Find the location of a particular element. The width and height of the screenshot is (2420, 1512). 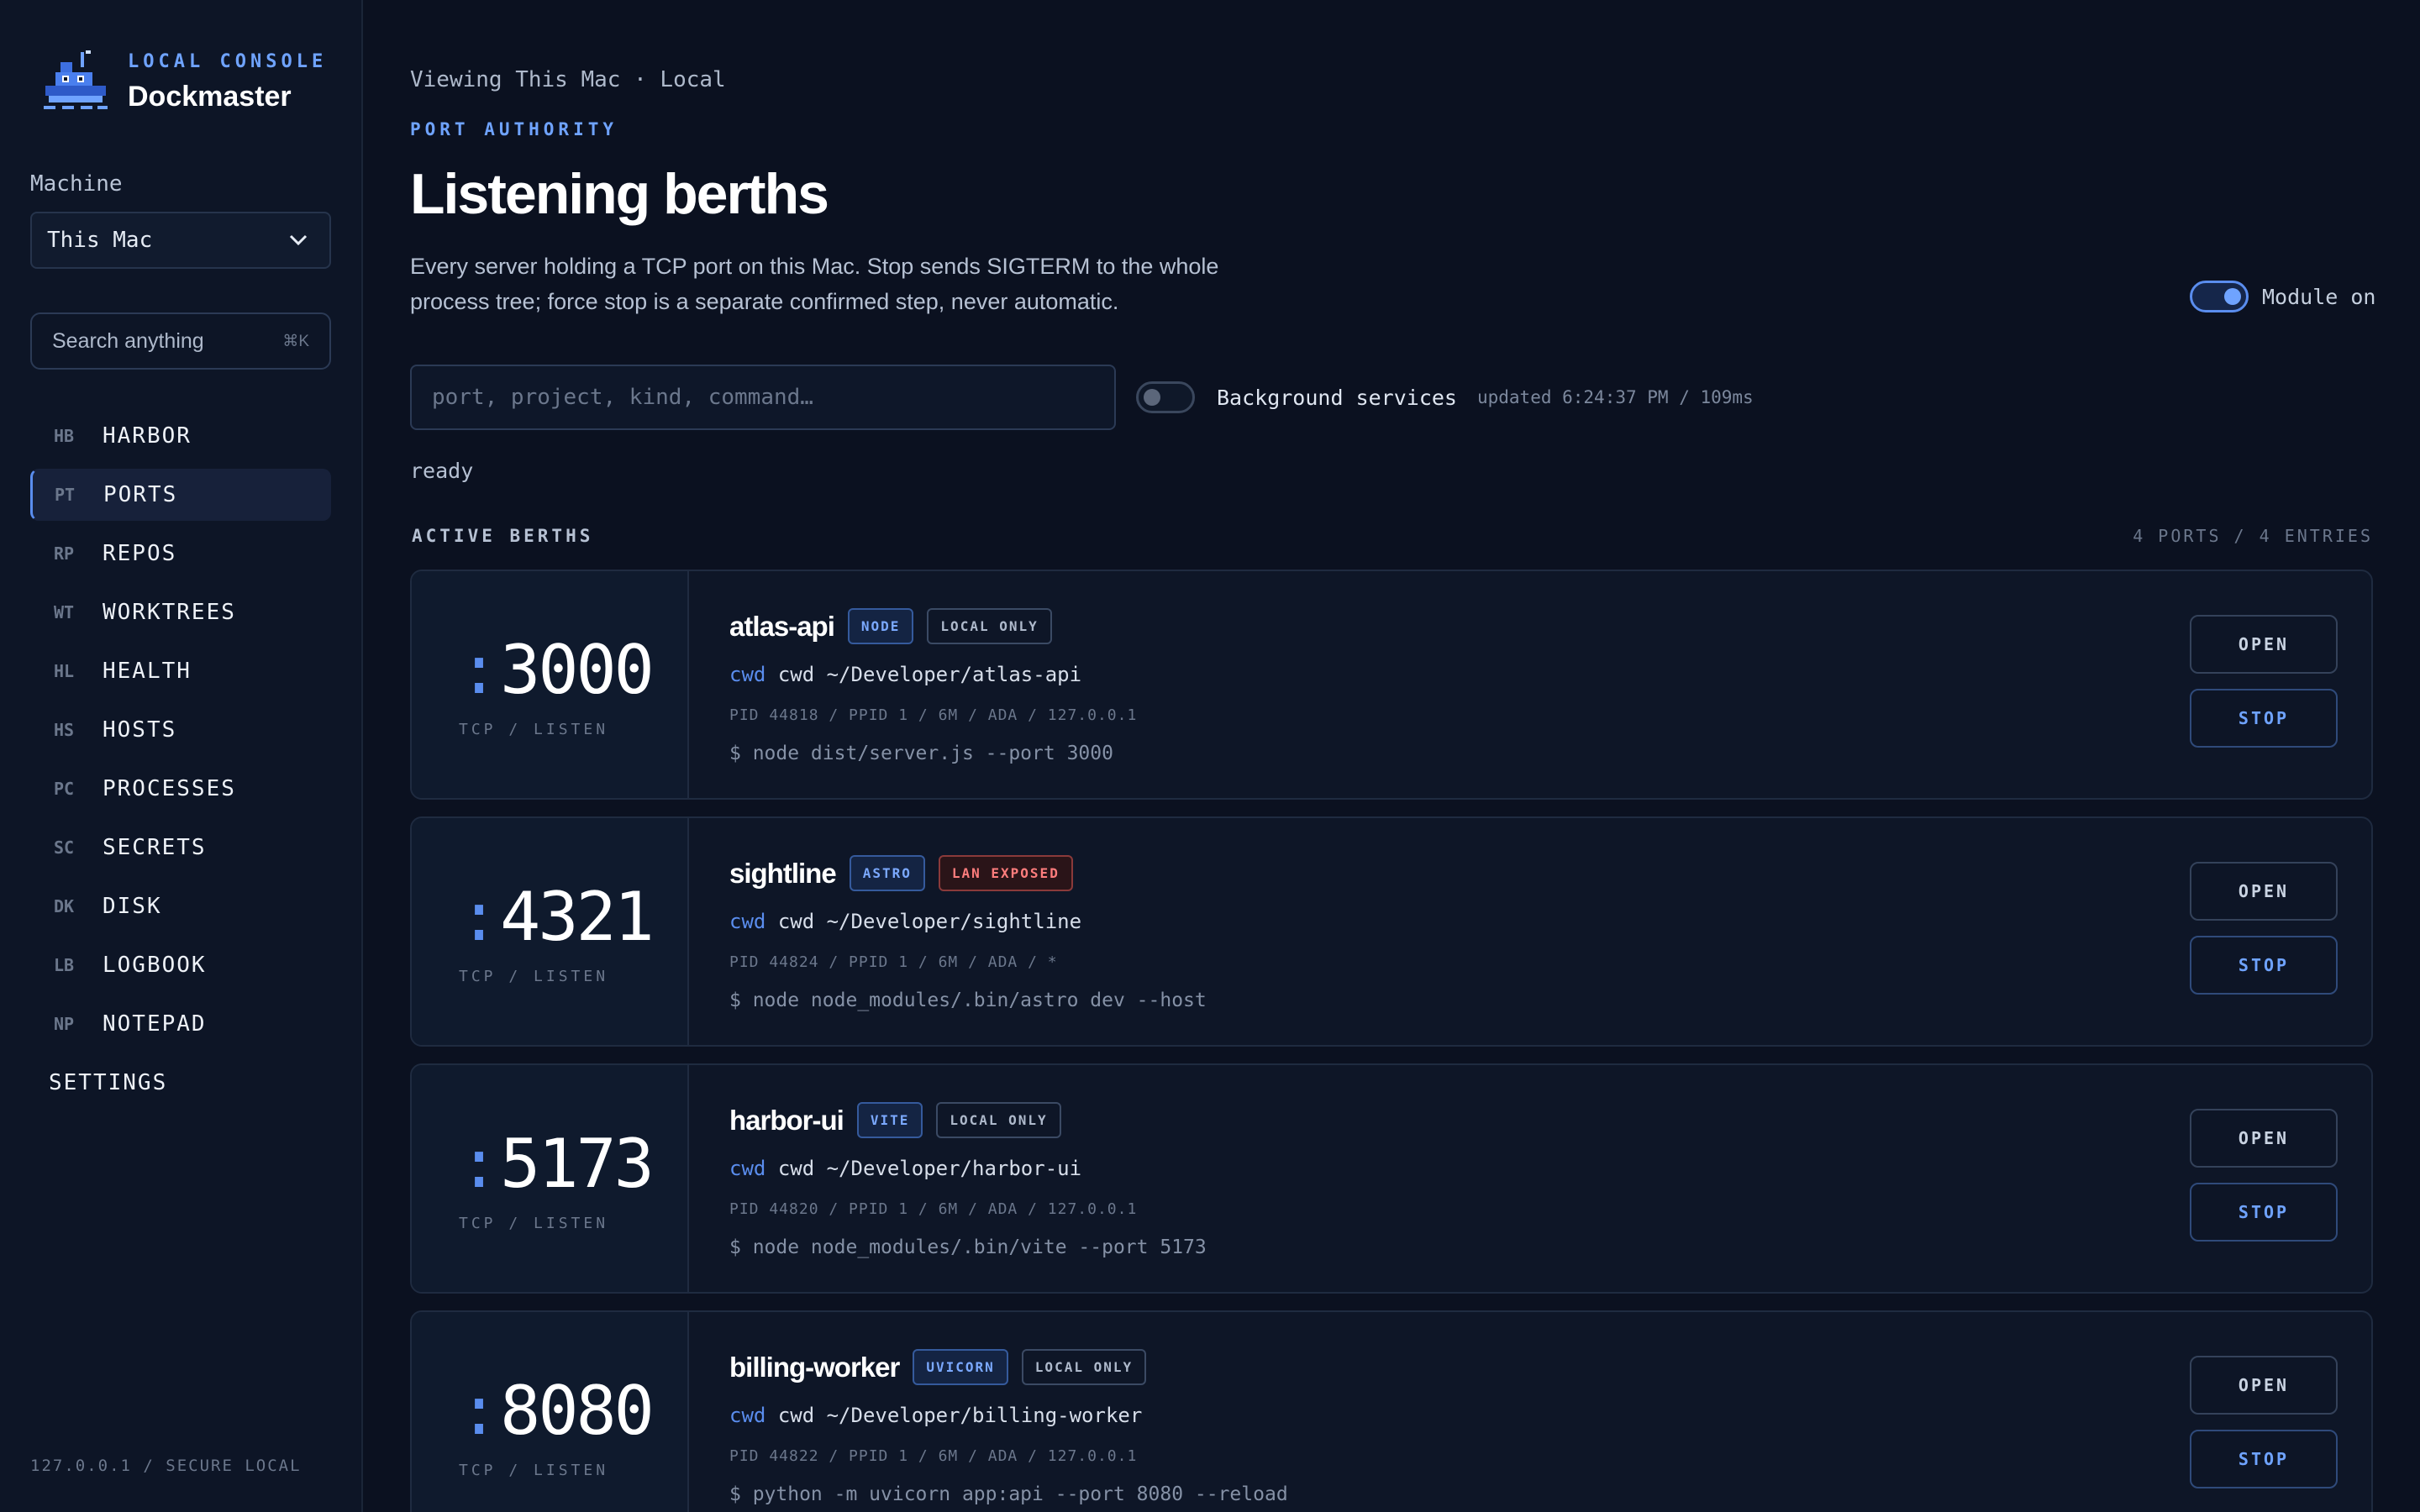

cwd-path: cwd ~/Developer/sightline is located at coordinates (930, 921).